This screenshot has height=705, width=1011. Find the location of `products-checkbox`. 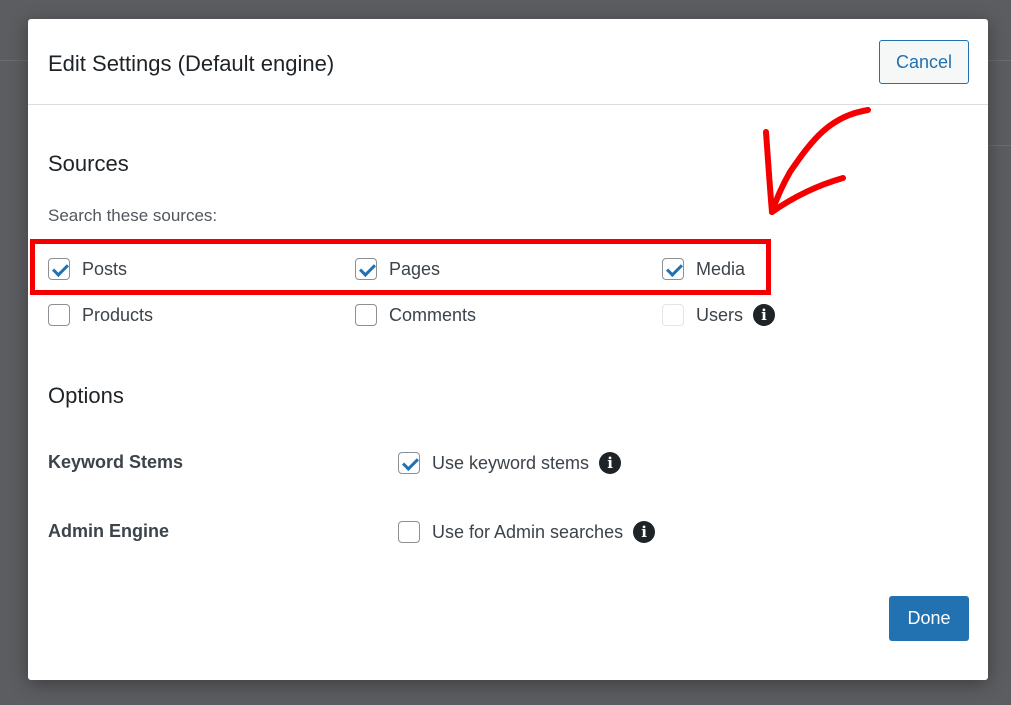

products-checkbox is located at coordinates (59, 315).